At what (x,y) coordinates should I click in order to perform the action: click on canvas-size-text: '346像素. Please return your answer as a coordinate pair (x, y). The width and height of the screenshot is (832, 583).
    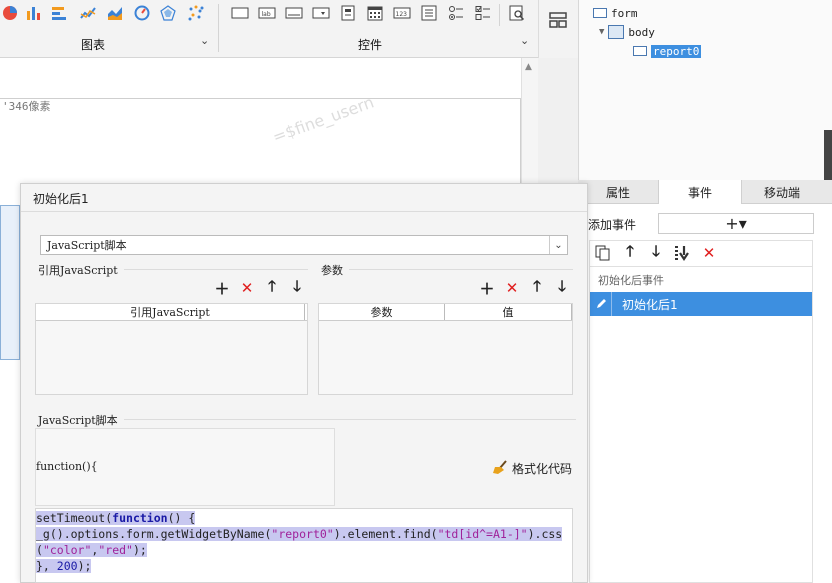
    Looking at the image, I should click on (26, 106).